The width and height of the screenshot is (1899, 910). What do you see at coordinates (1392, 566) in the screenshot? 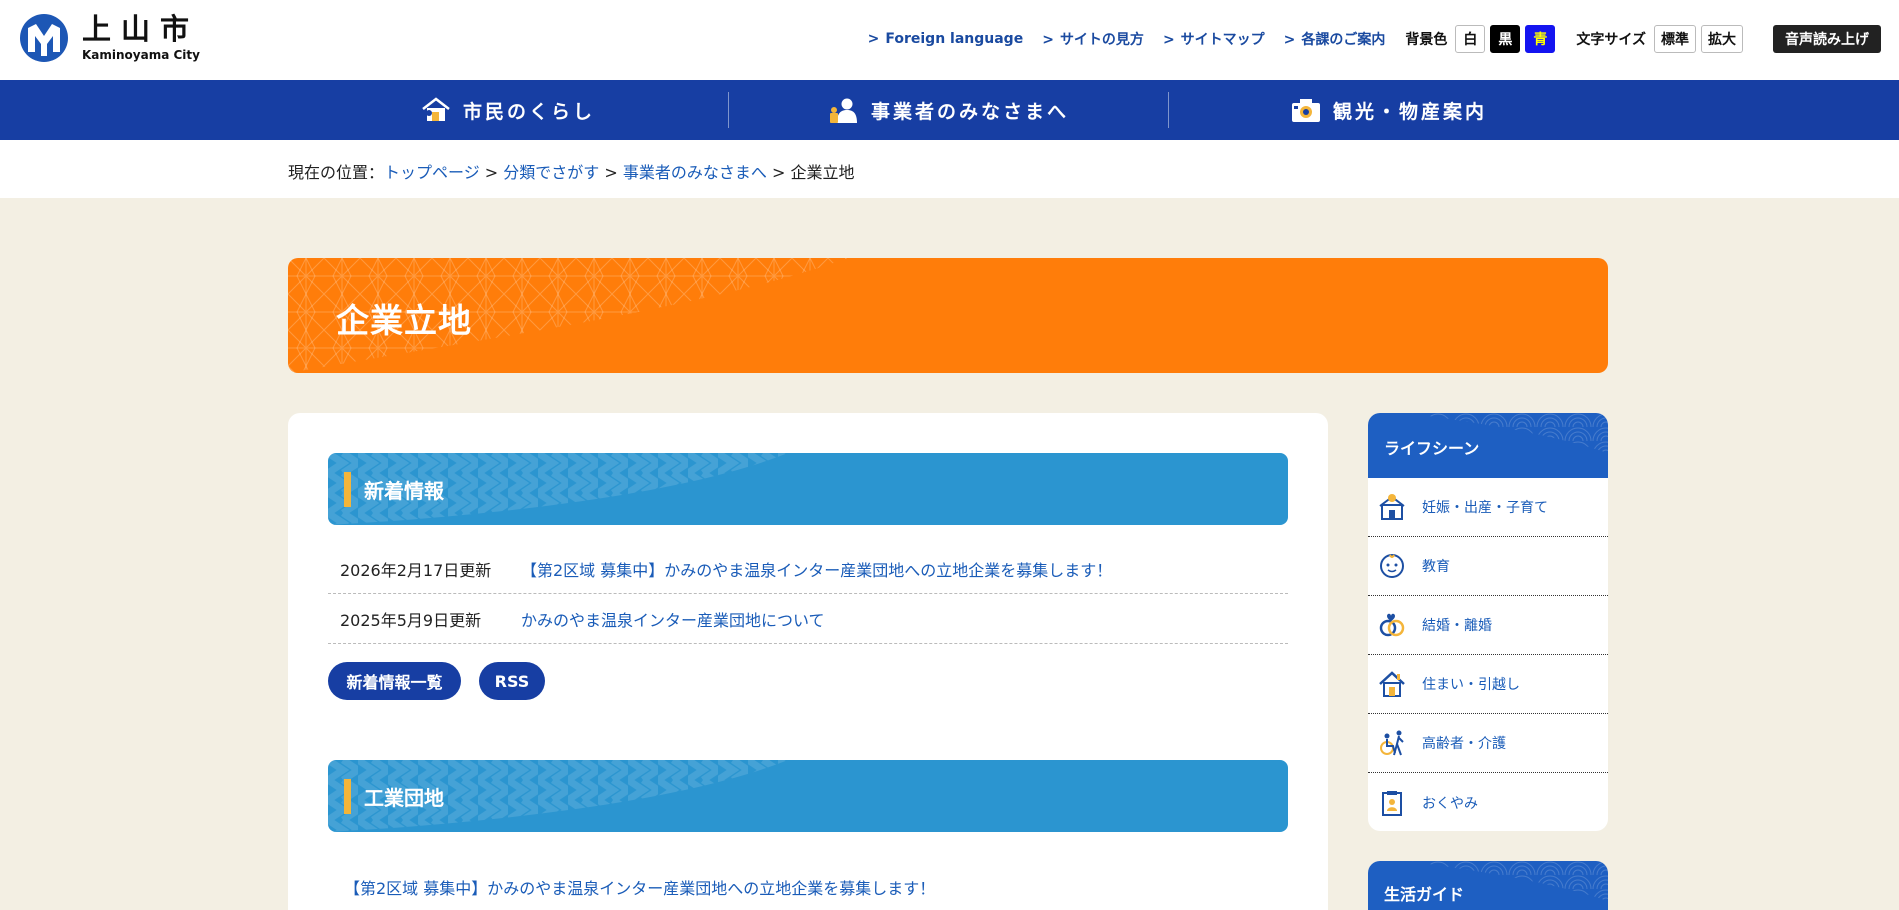
I see `baby-face-icon` at bounding box center [1392, 566].